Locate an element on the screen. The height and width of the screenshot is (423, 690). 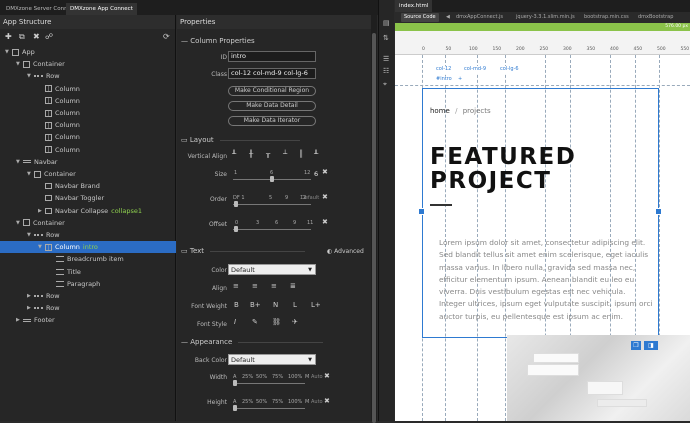
refresh-icon: ⟳ is located at coordinates (166, 37).